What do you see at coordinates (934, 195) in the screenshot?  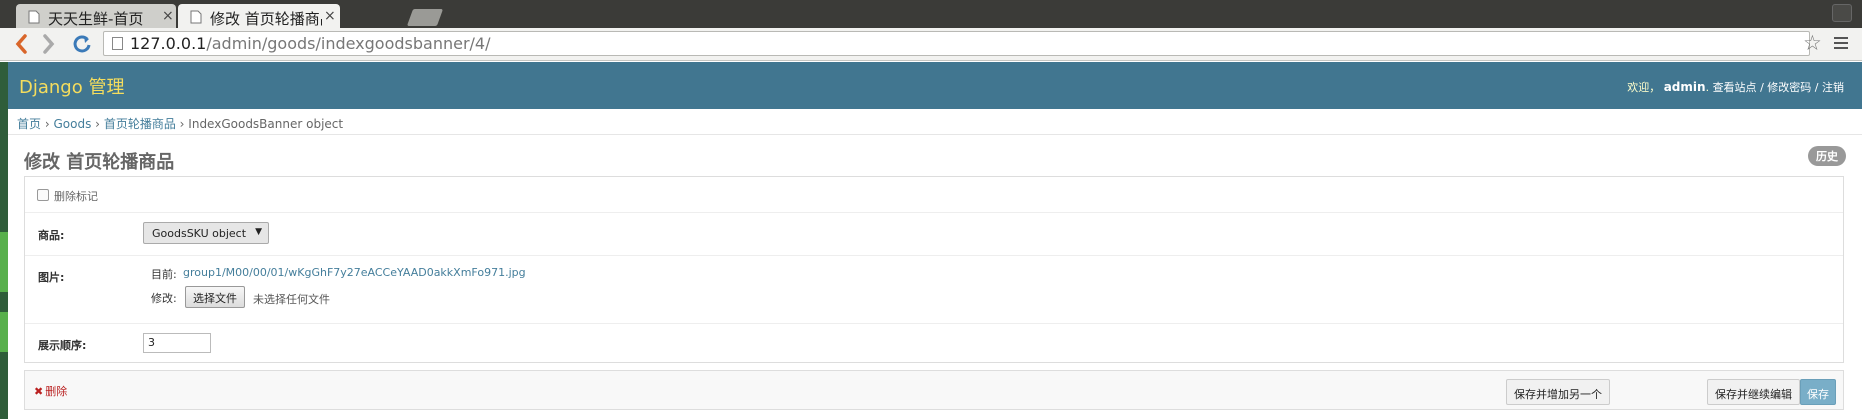 I see `form-row-delete-mark: 删除标记` at bounding box center [934, 195].